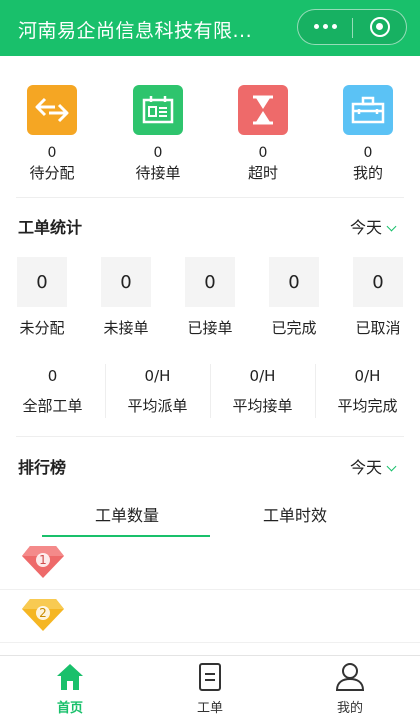  I want to click on tile-label: 待接单, so click(158, 173).